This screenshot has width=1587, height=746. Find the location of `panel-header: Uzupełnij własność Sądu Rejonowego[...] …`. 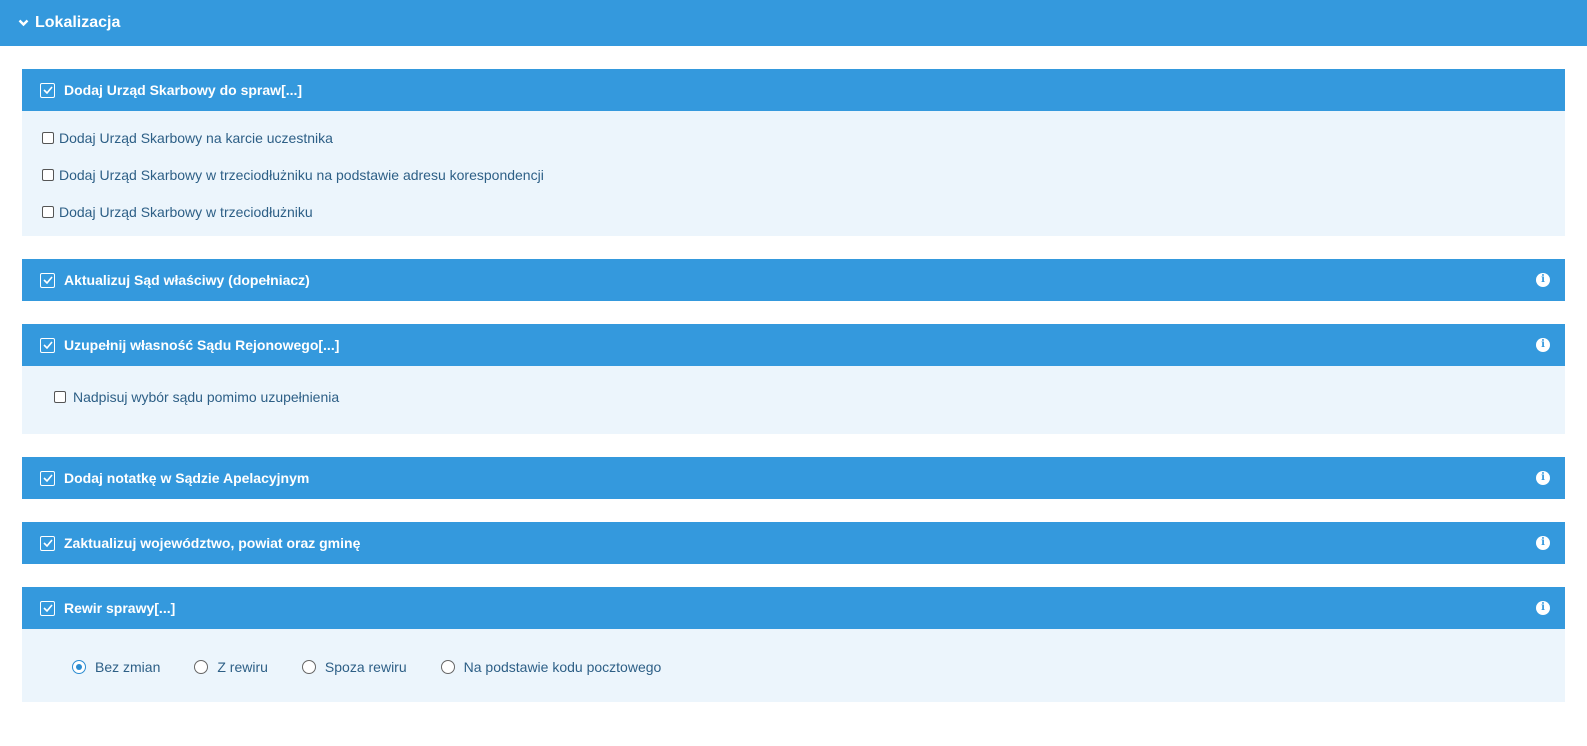

panel-header: Uzupełnij własność Sądu Rejonowego[...] … is located at coordinates (793, 345).